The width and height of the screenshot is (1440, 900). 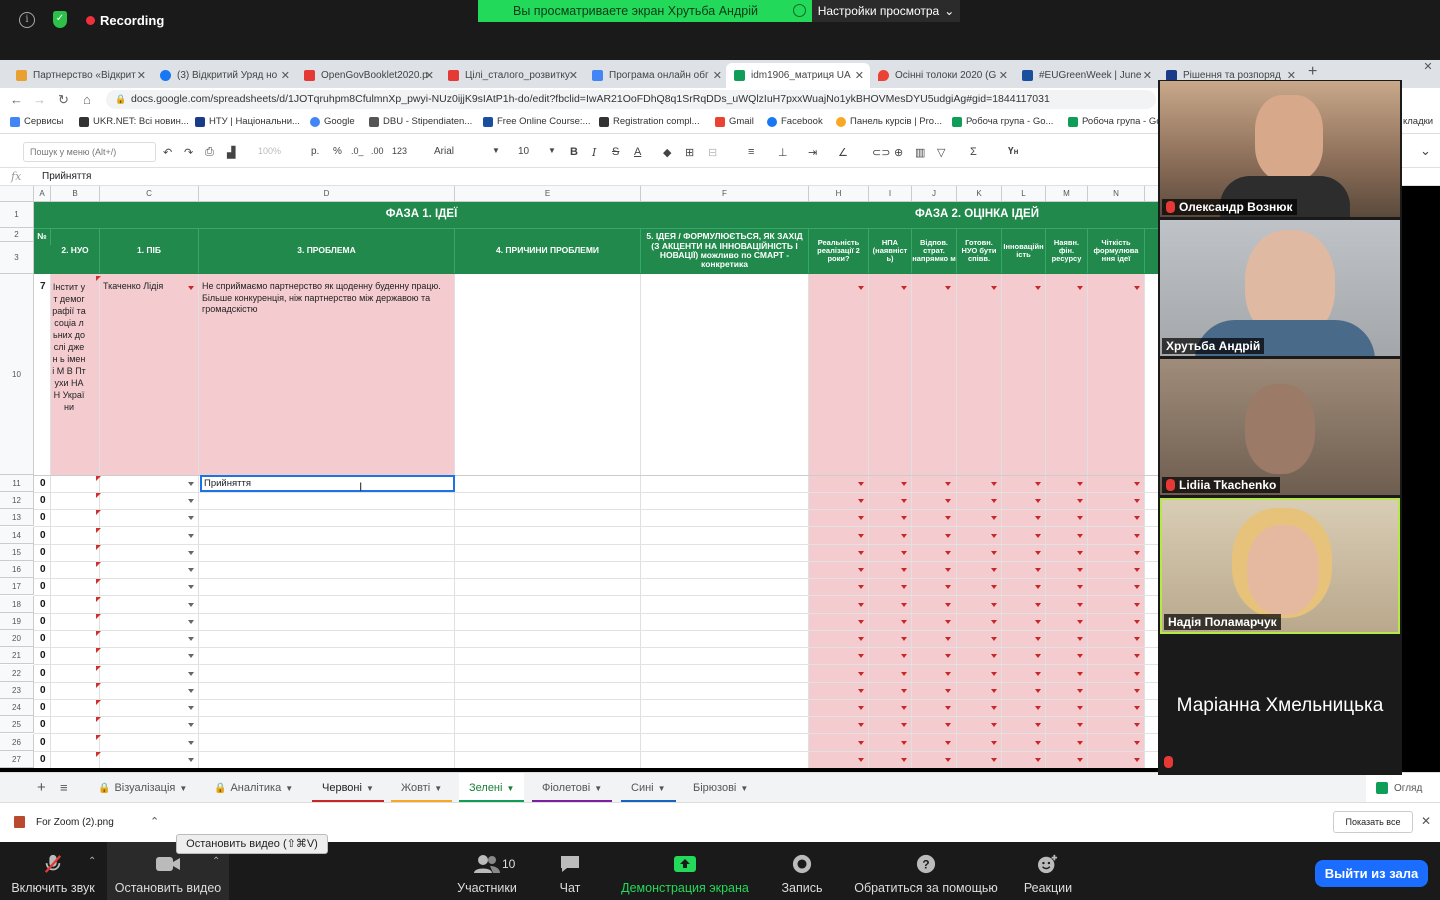 What do you see at coordinates (1373, 822) in the screenshot?
I see `show-all-button: Показать все` at bounding box center [1373, 822].